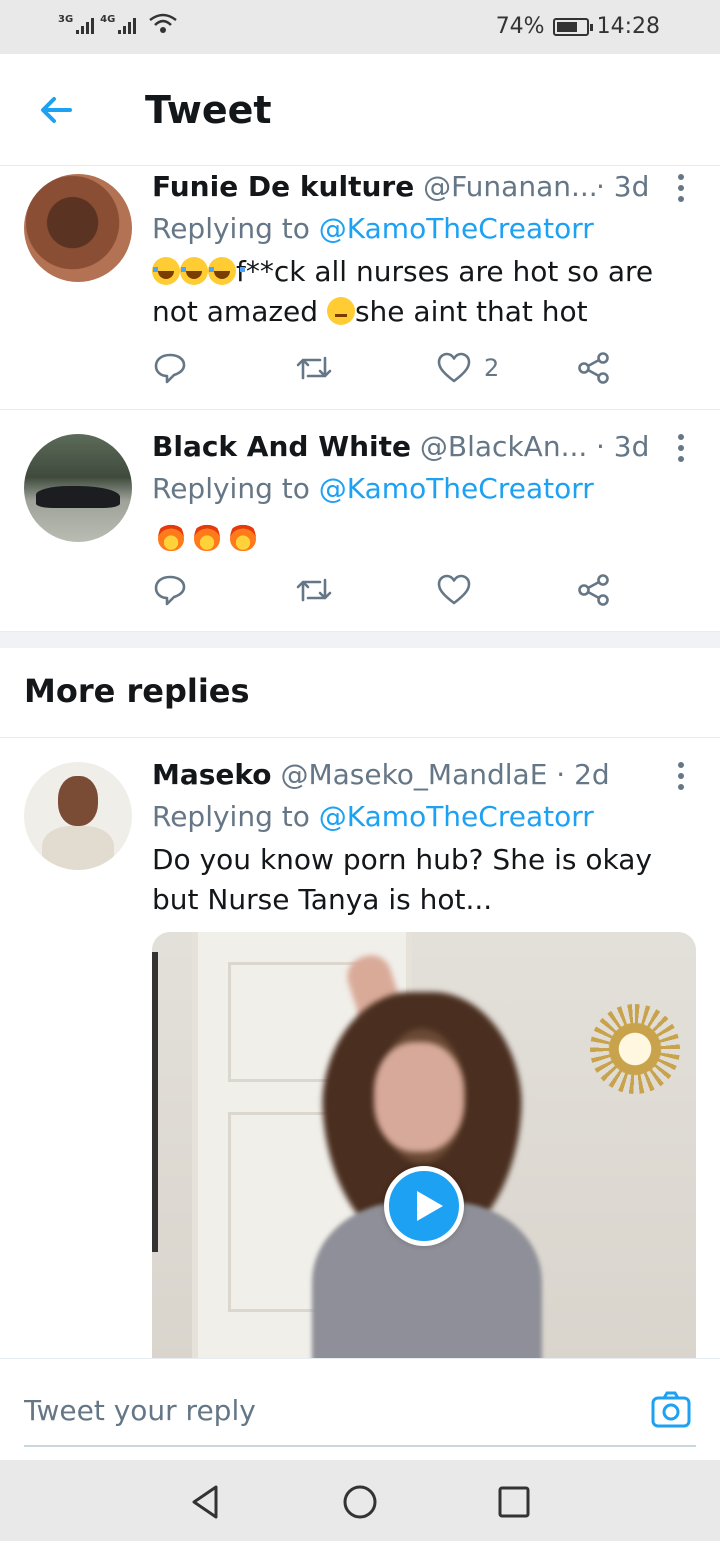  Describe the element at coordinates (76, 24) in the screenshot. I see `signal-3g-icon: 3G` at that location.